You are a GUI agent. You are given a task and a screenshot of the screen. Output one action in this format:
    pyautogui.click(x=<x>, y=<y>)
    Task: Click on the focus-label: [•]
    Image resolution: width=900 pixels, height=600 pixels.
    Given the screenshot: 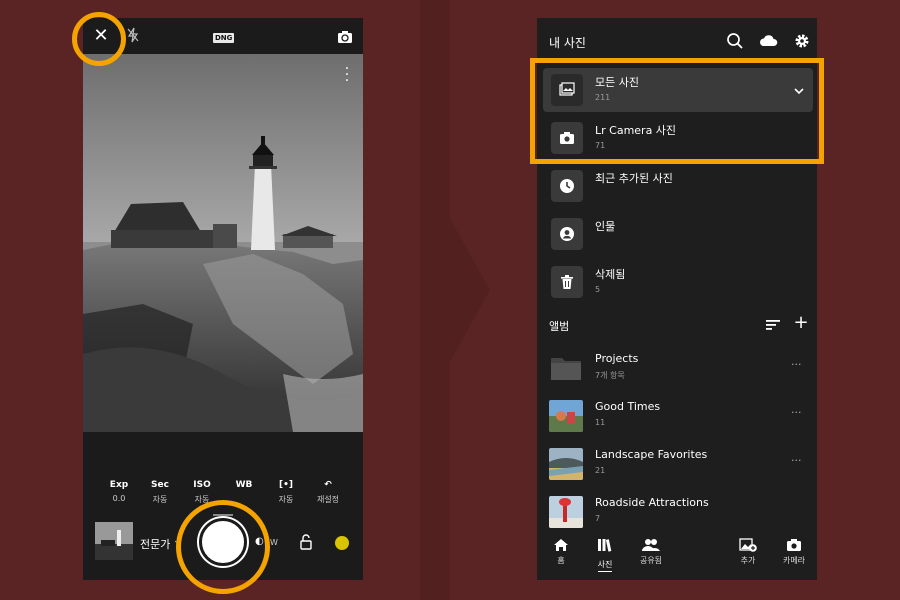 What is the action you would take?
    pyautogui.click(x=286, y=485)
    